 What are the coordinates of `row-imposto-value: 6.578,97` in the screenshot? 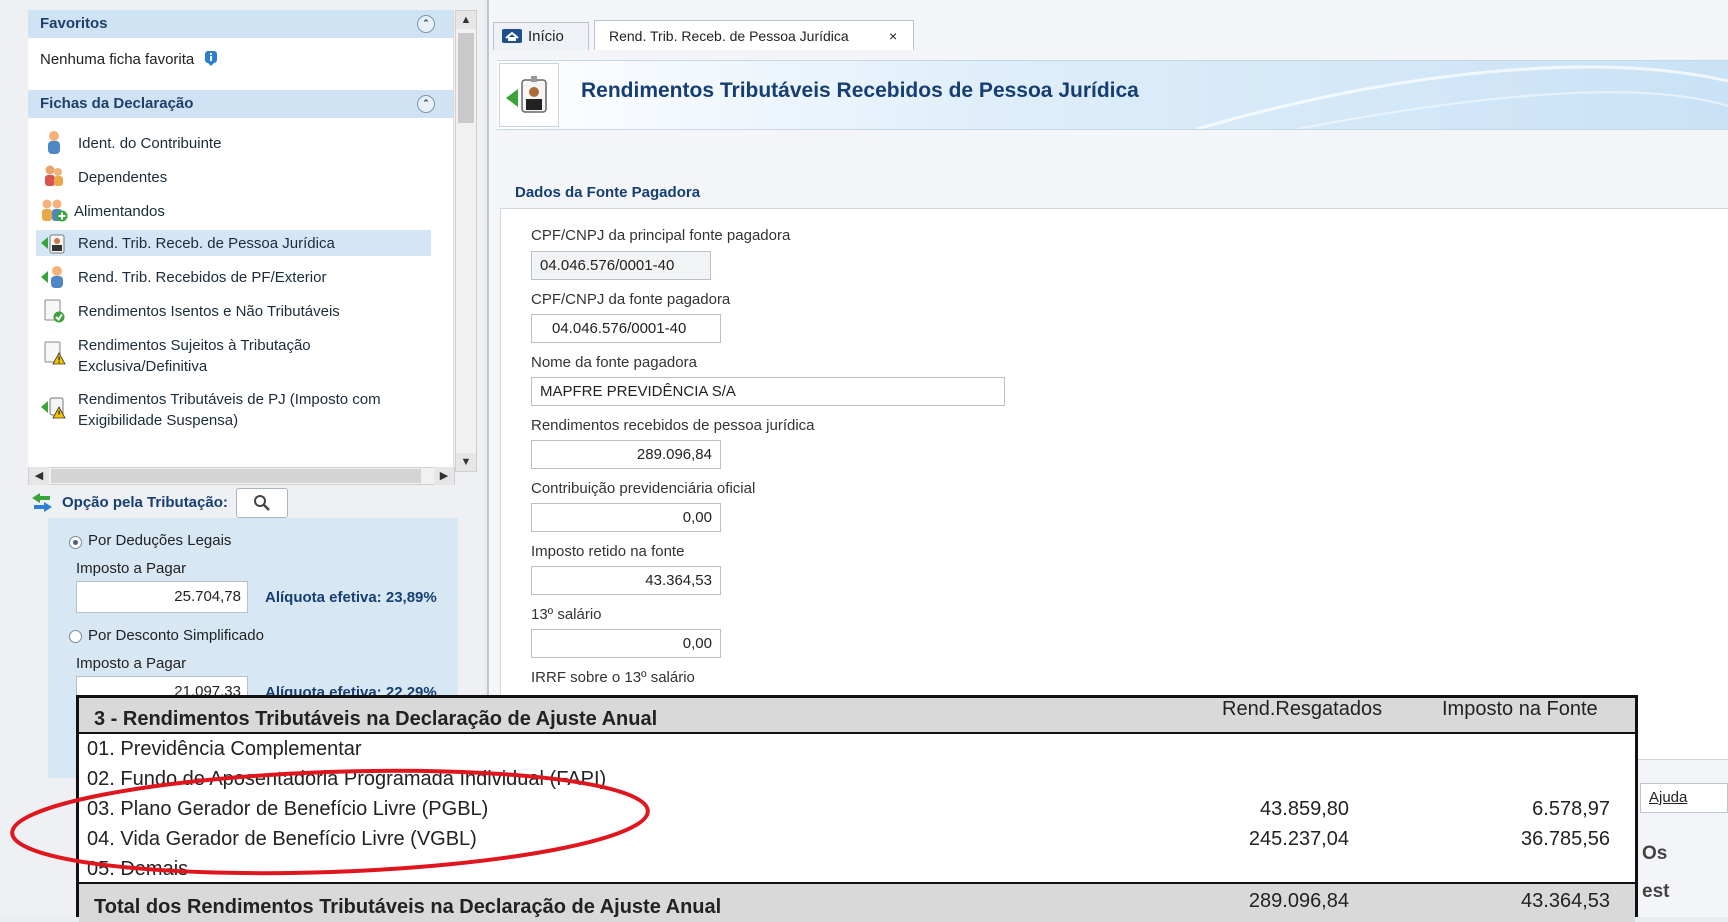 It's located at (1571, 809).